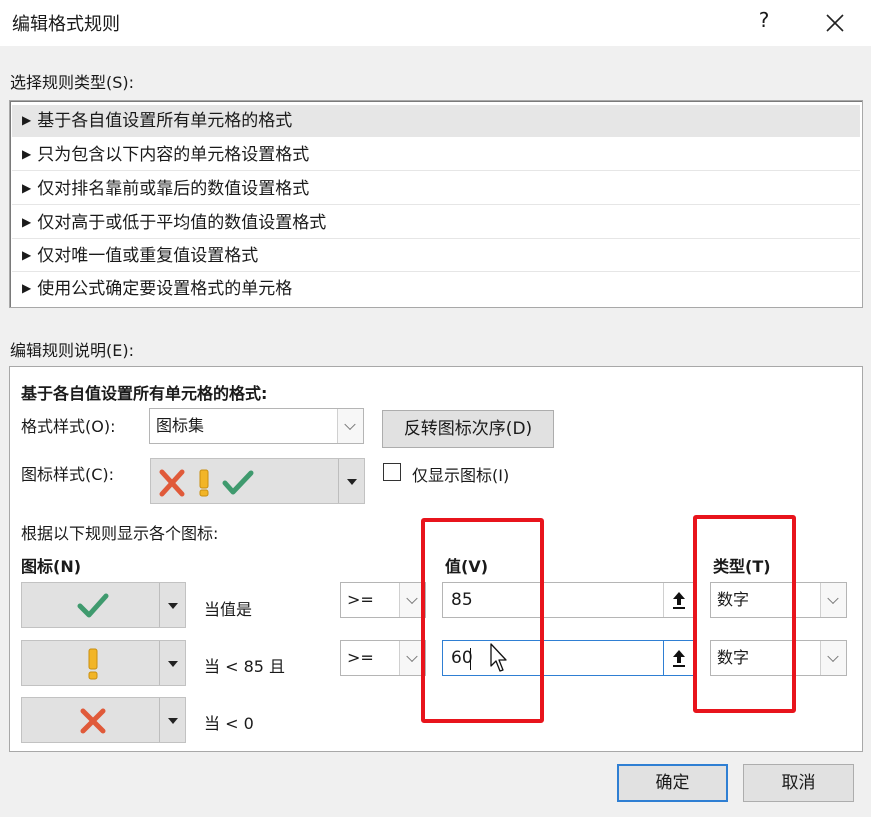 The image size is (871, 817). I want to click on title-bar, so click(435, 23).